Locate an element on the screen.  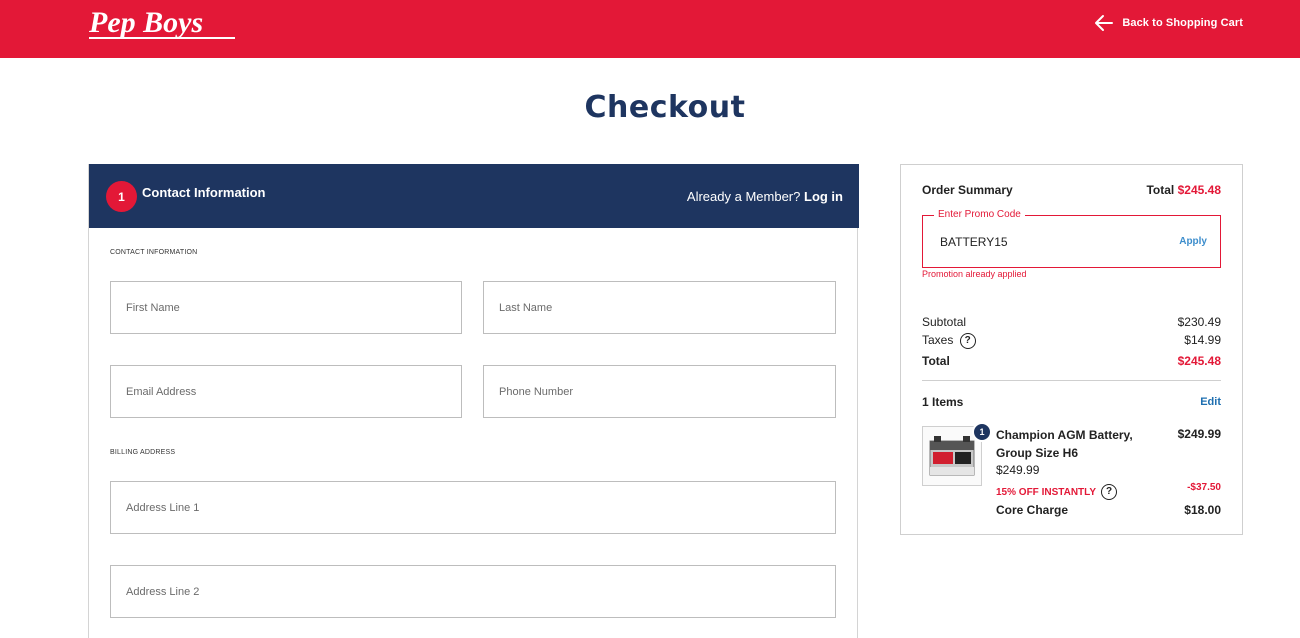
first-name-input is located at coordinates (286, 307).